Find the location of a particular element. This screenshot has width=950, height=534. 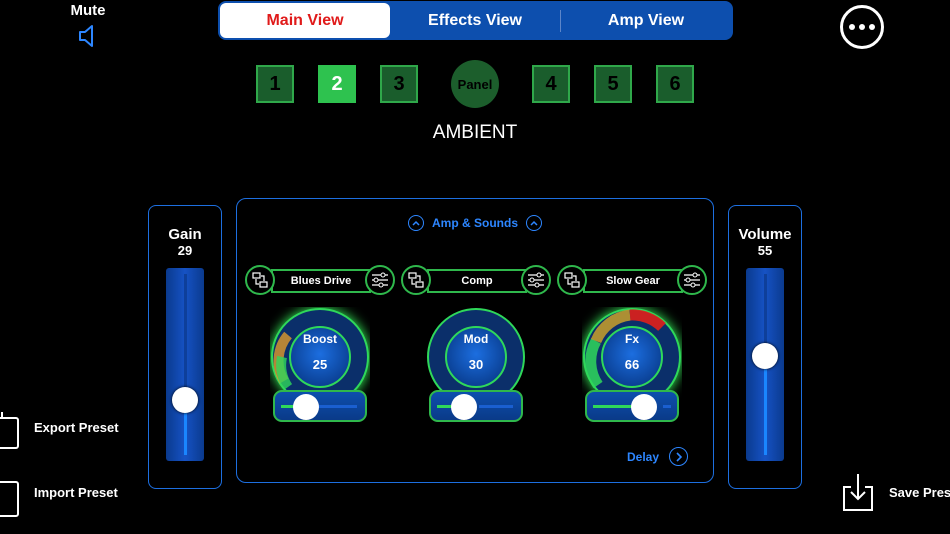

volume-slider-thumb is located at coordinates (765, 356).